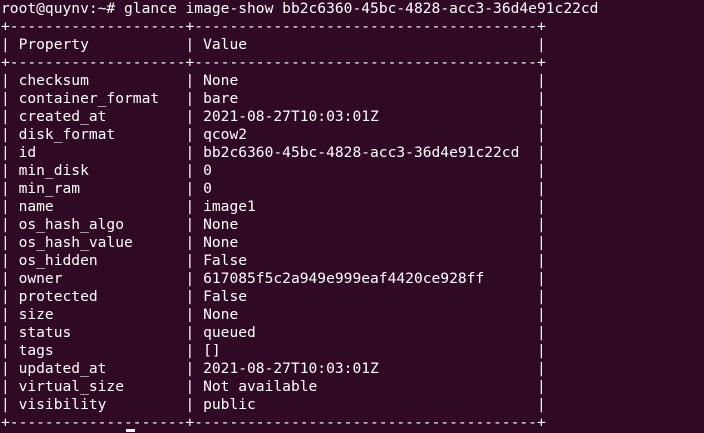 The width and height of the screenshot is (704, 433). I want to click on shell-prompt: root@quynv:~#, so click(63, 8).